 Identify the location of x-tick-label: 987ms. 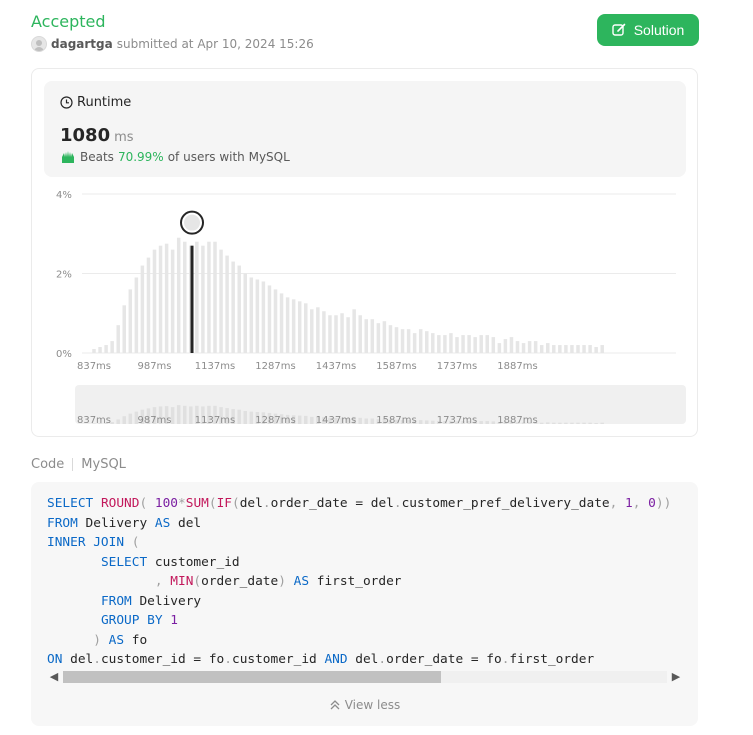
(154, 366).